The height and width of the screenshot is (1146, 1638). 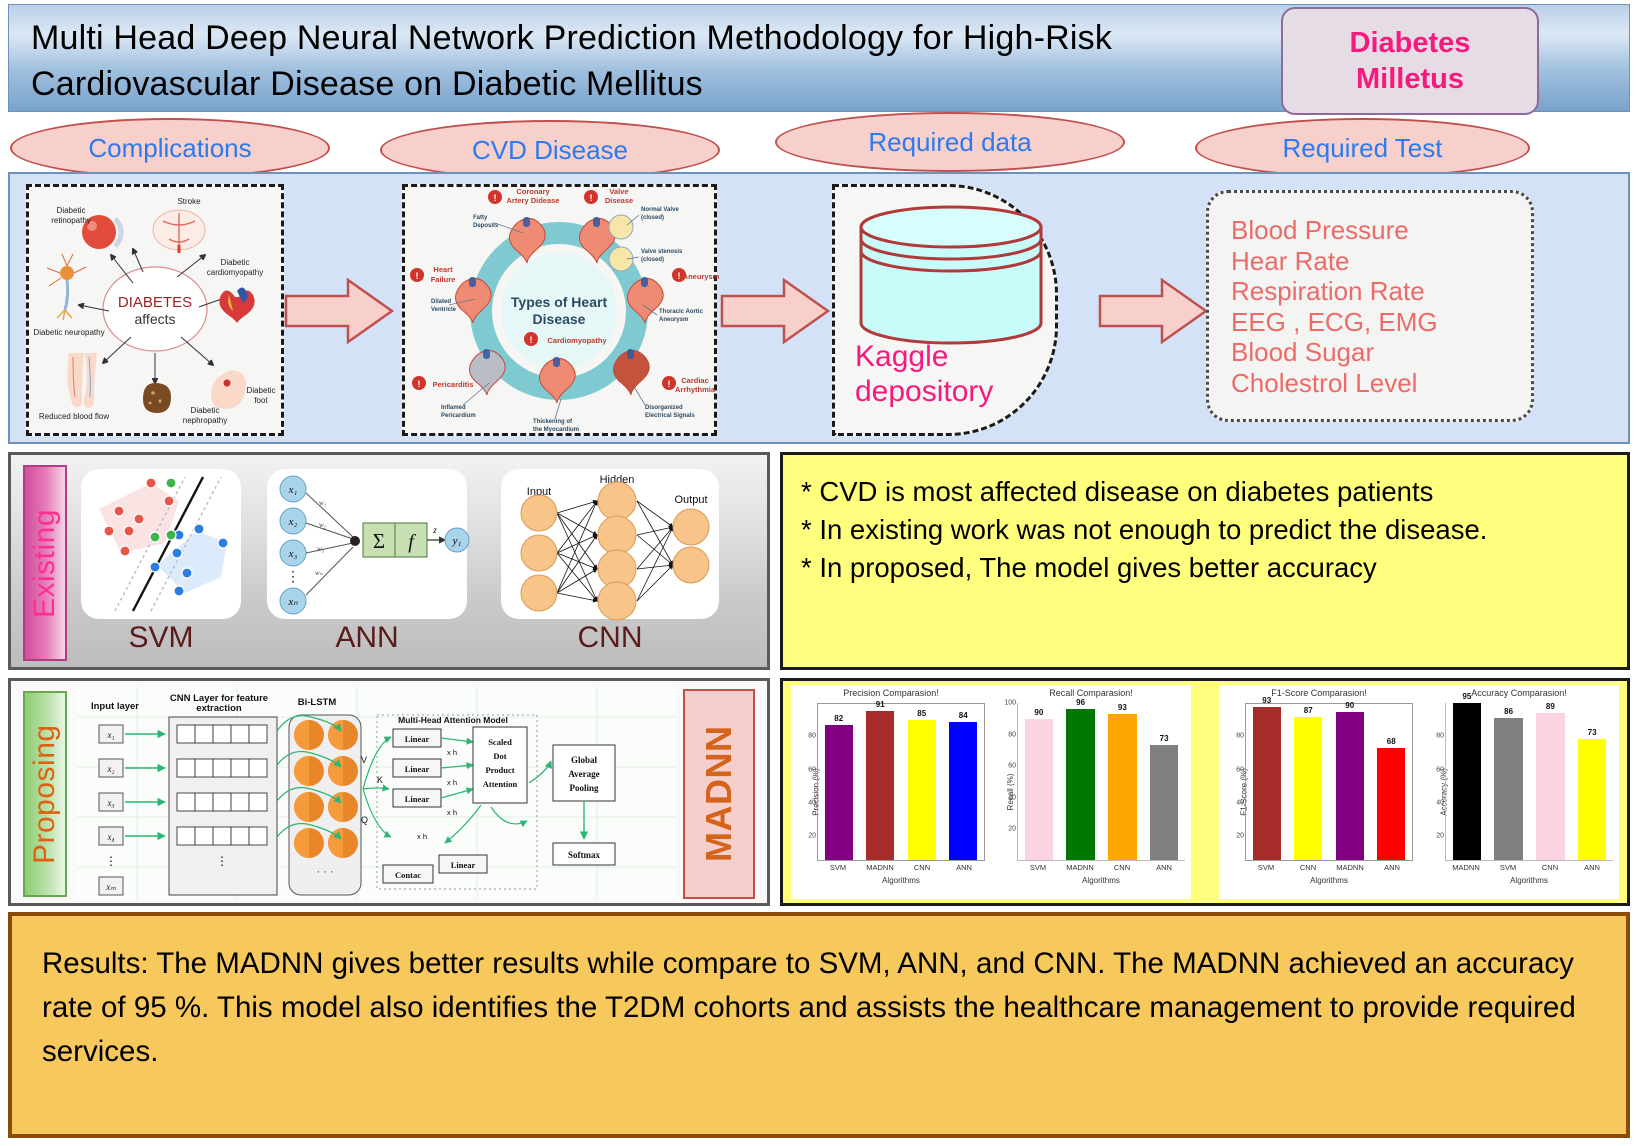 What do you see at coordinates (237, 305) in the screenshot?
I see `heart-icon` at bounding box center [237, 305].